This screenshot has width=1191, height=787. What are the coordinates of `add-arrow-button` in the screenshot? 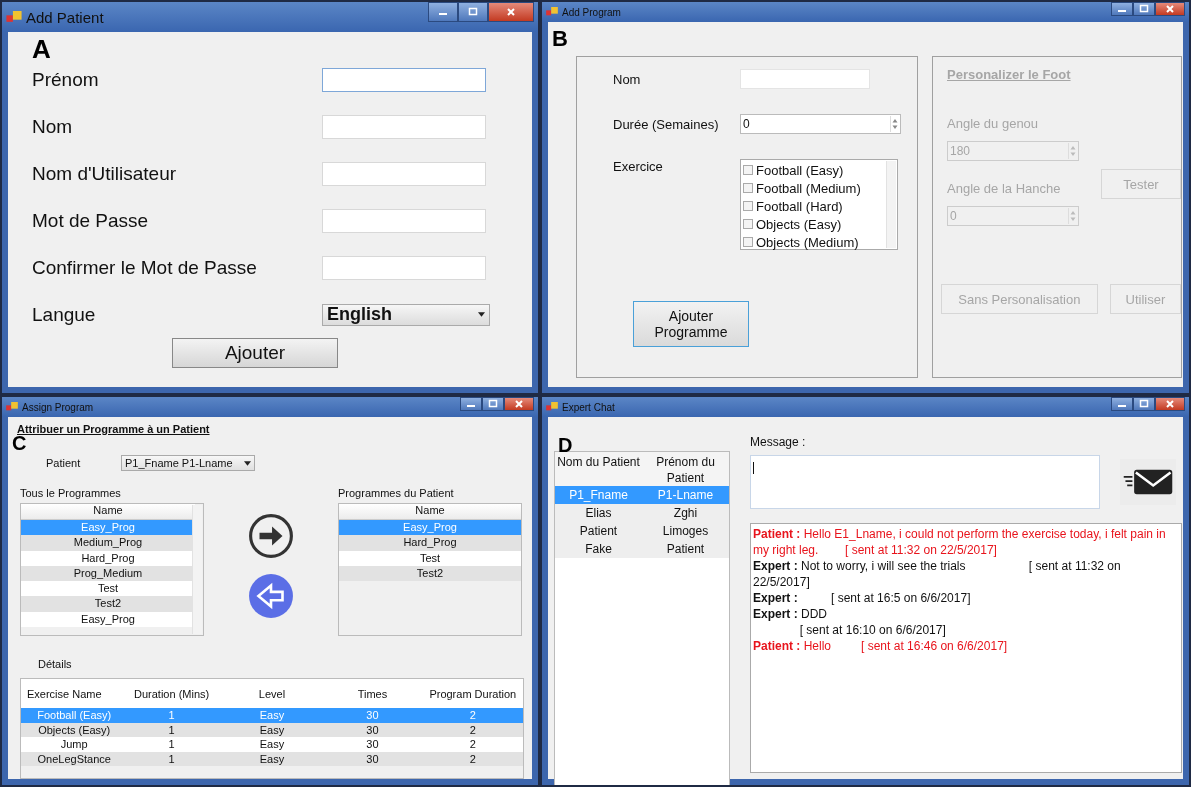 It's located at (271, 535).